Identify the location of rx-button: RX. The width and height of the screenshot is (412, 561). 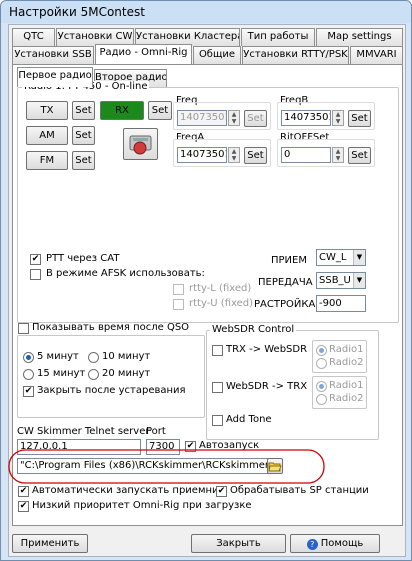
(122, 110).